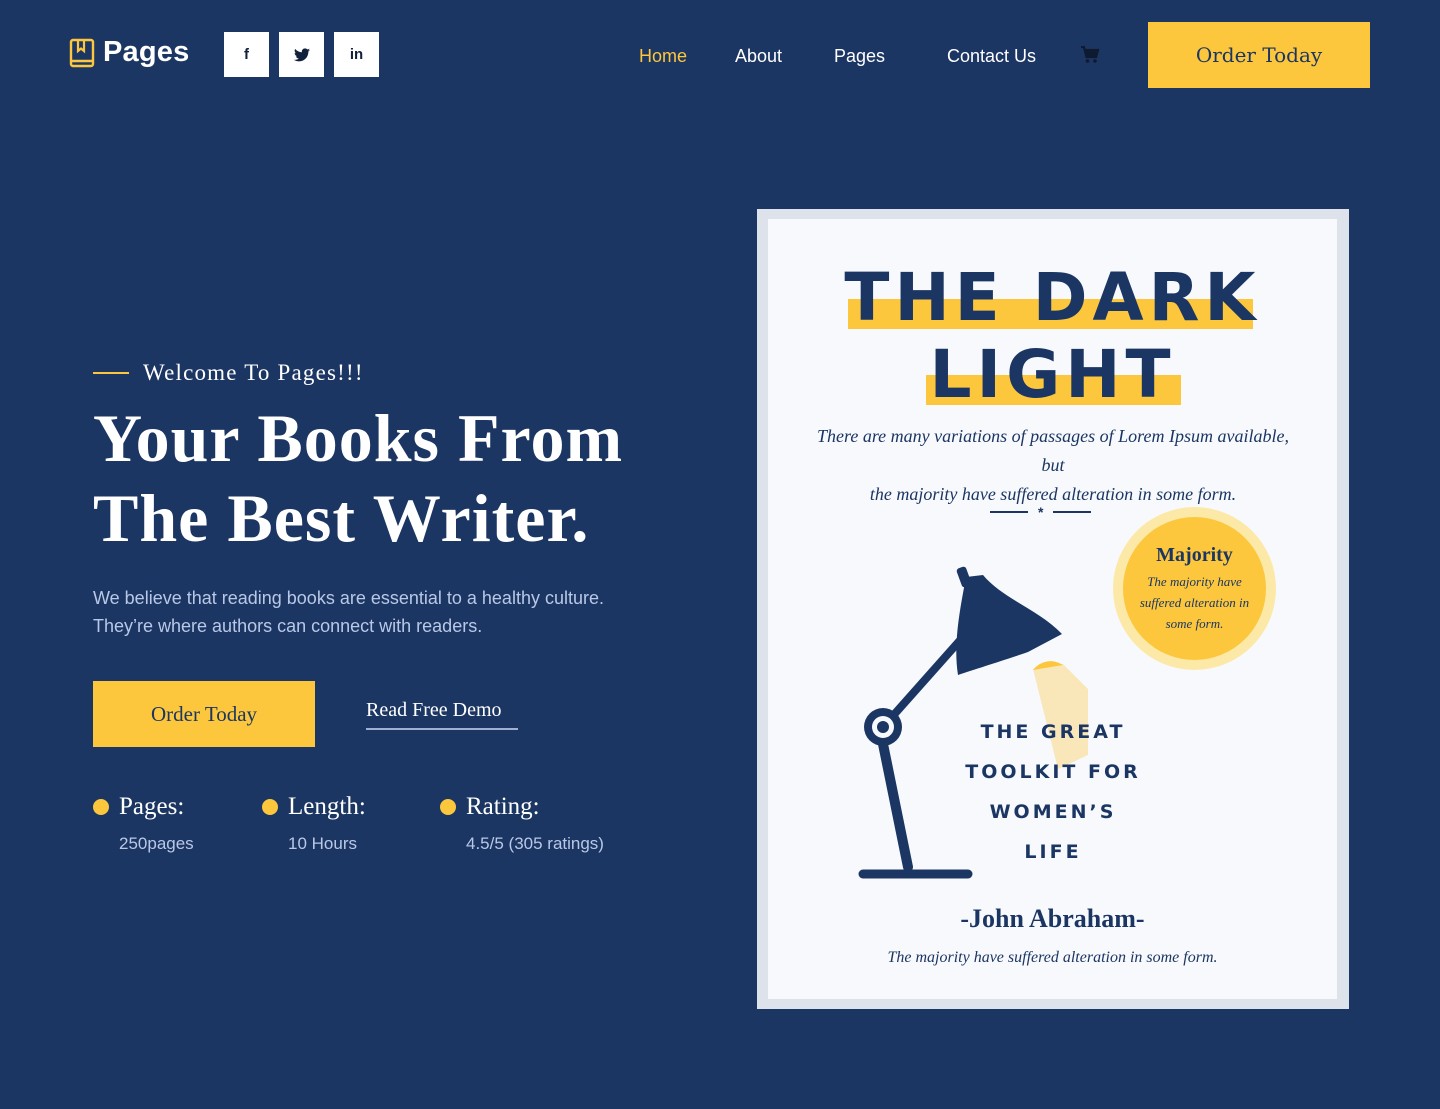 The height and width of the screenshot is (1109, 1440). Describe the element at coordinates (535, 843) in the screenshot. I see `stat-value: 4.5/5 (305 ratings)` at that location.